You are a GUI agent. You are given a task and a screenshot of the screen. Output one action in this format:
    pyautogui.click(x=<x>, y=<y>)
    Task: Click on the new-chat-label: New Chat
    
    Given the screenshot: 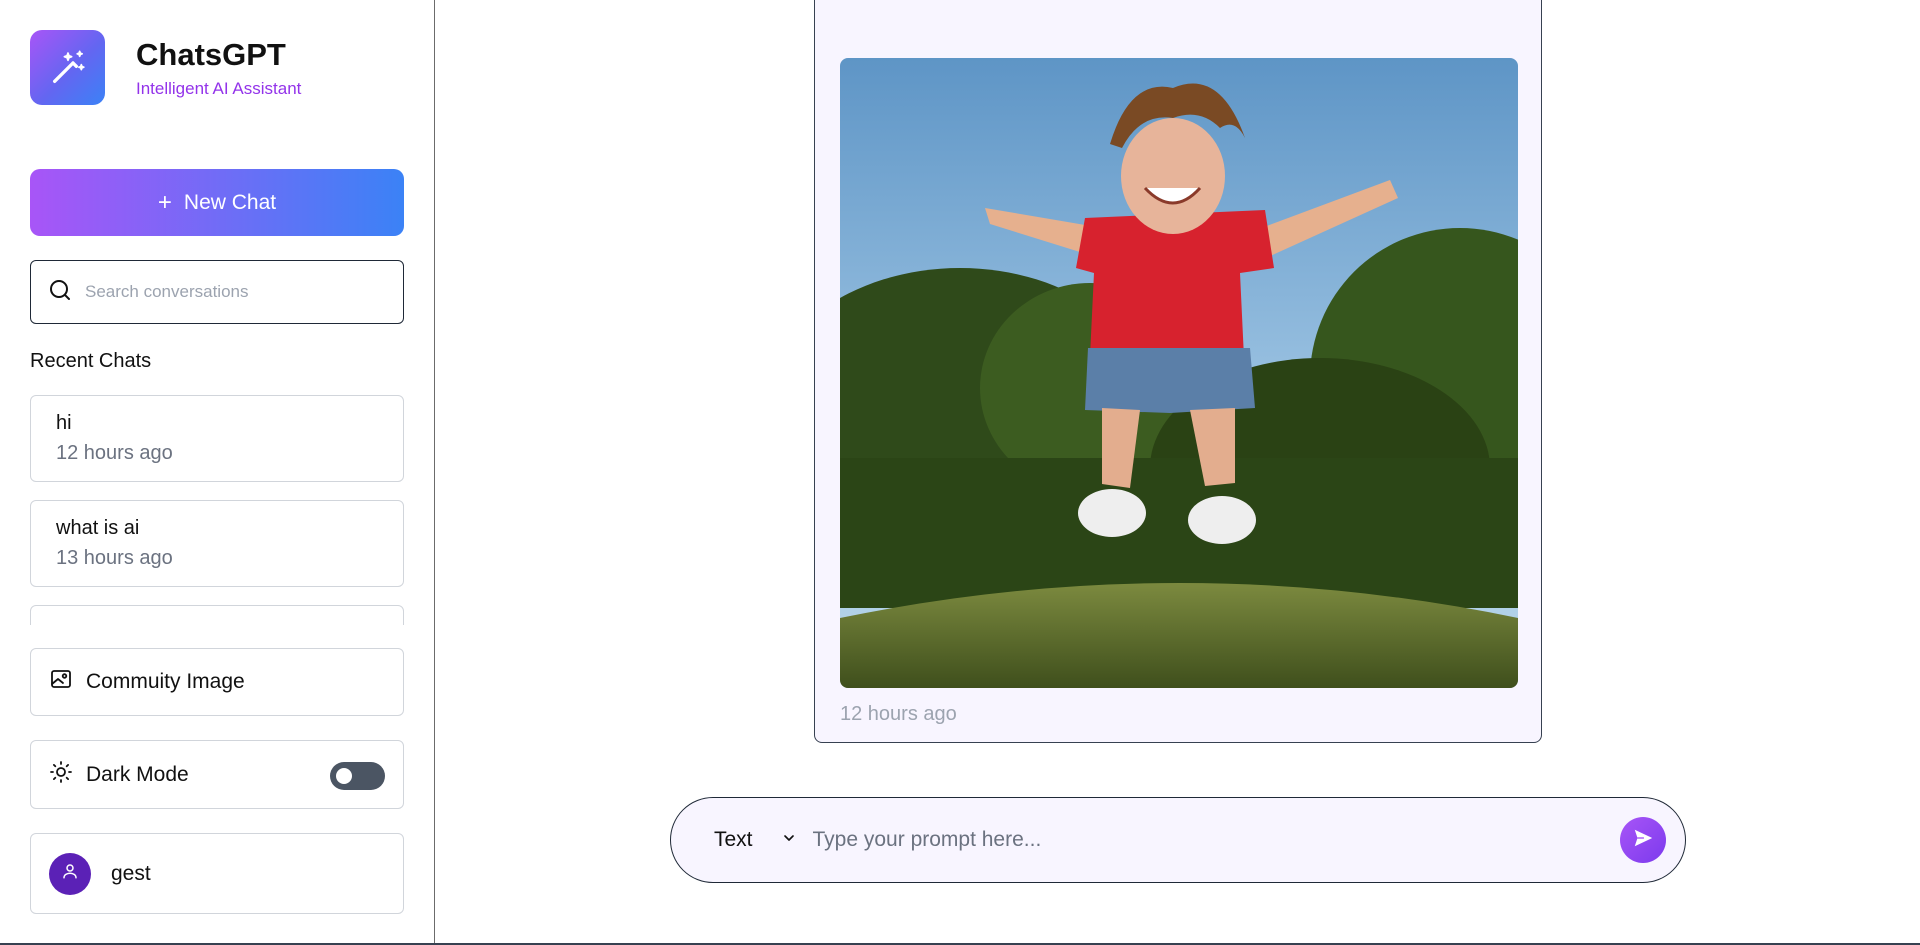 What is the action you would take?
    pyautogui.click(x=230, y=202)
    